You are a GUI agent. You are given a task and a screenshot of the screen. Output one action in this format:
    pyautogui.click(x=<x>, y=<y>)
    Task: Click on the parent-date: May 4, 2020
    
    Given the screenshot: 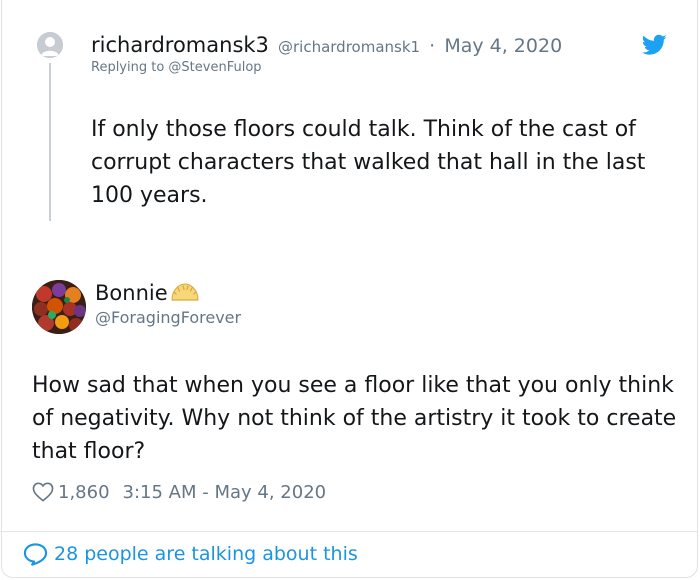 What is the action you would take?
    pyautogui.click(x=503, y=46)
    